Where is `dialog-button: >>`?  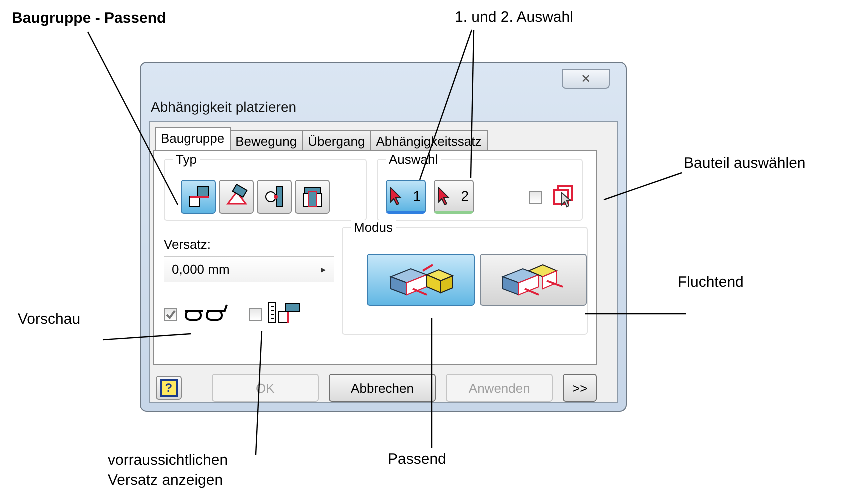
dialog-button: >> is located at coordinates (580, 388).